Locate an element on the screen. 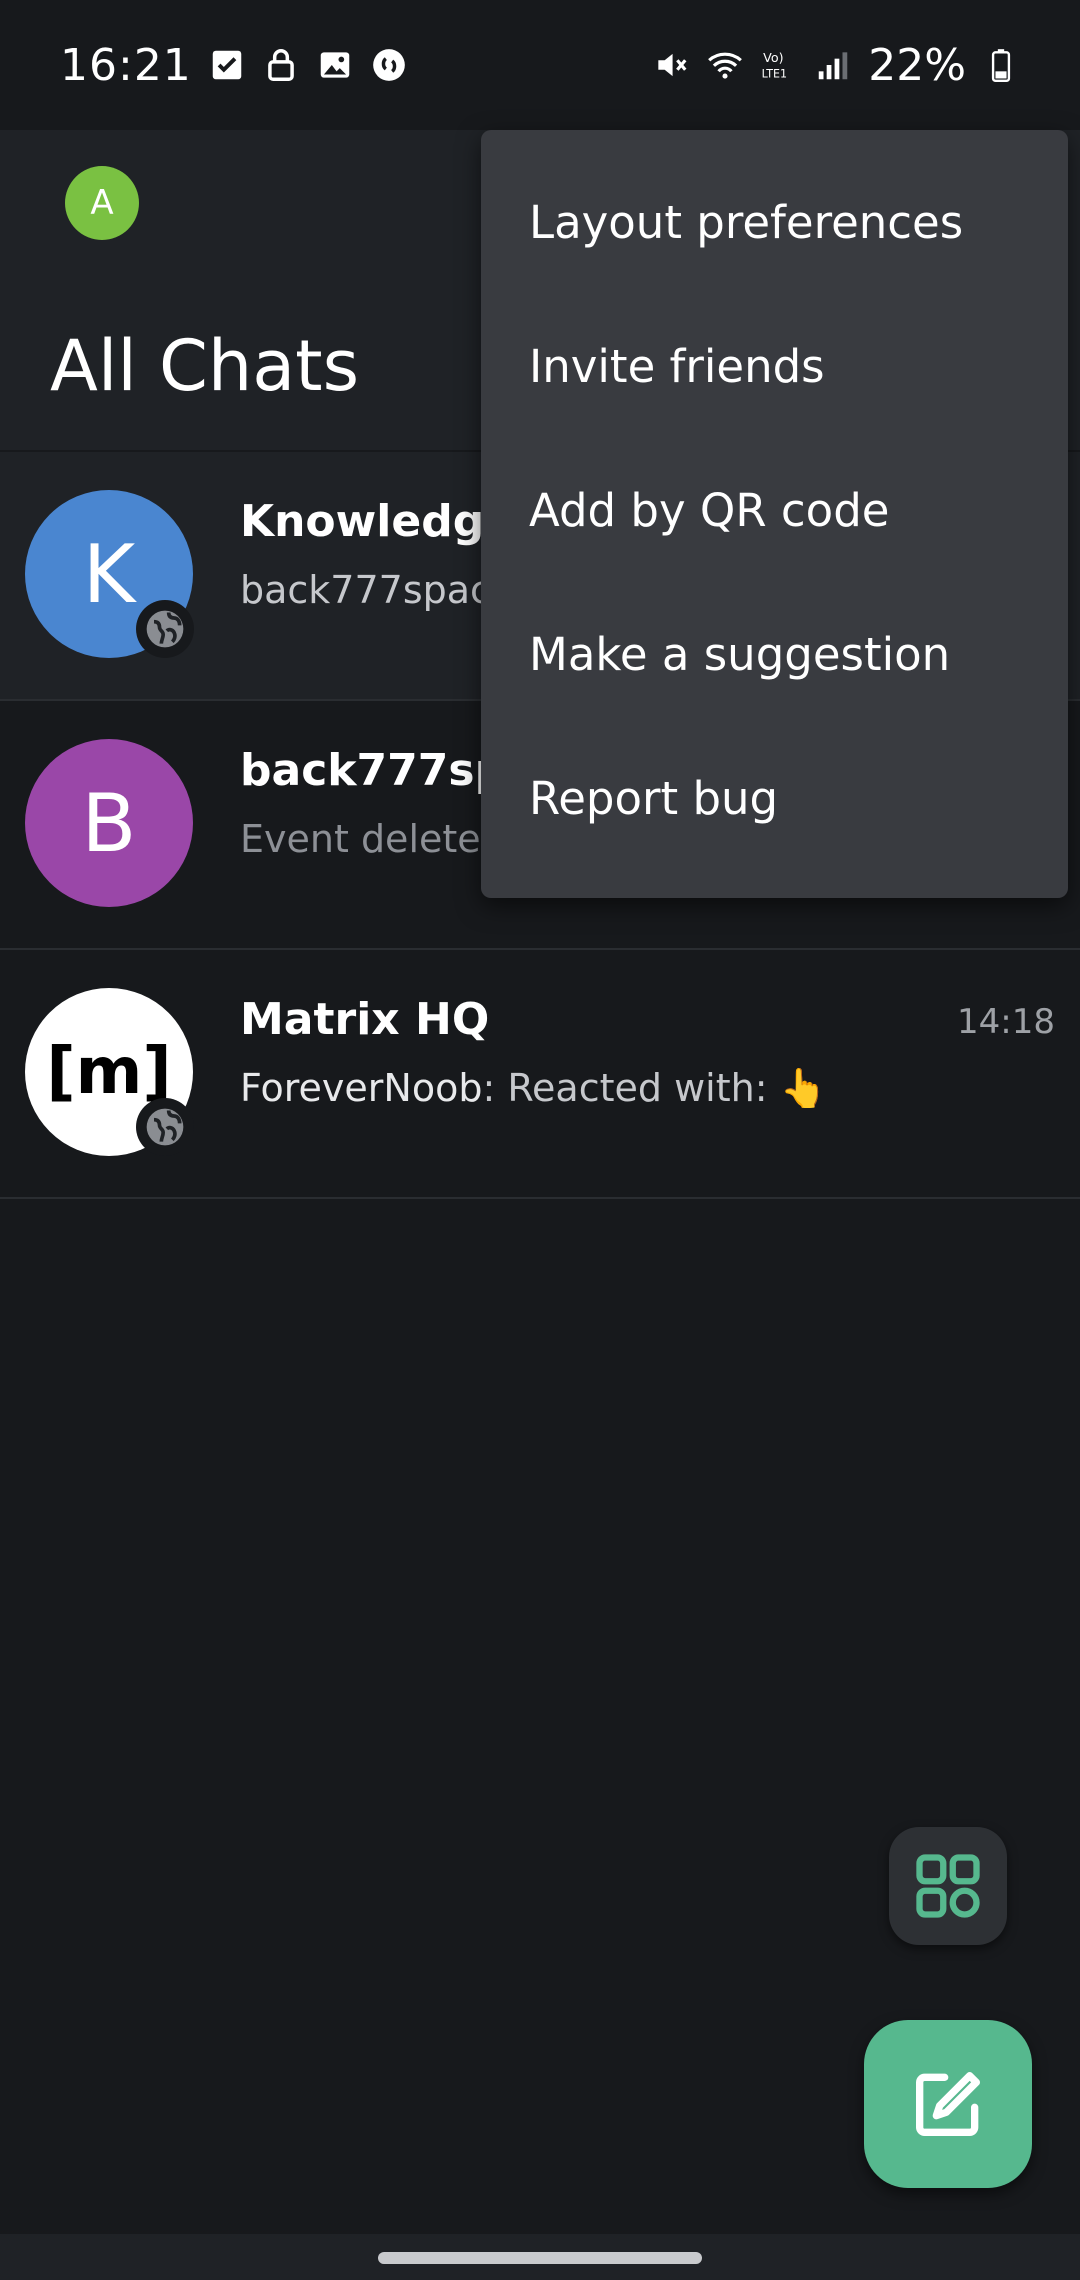 The image size is (1080, 2280). status-time: 16:21 is located at coordinates (126, 65).